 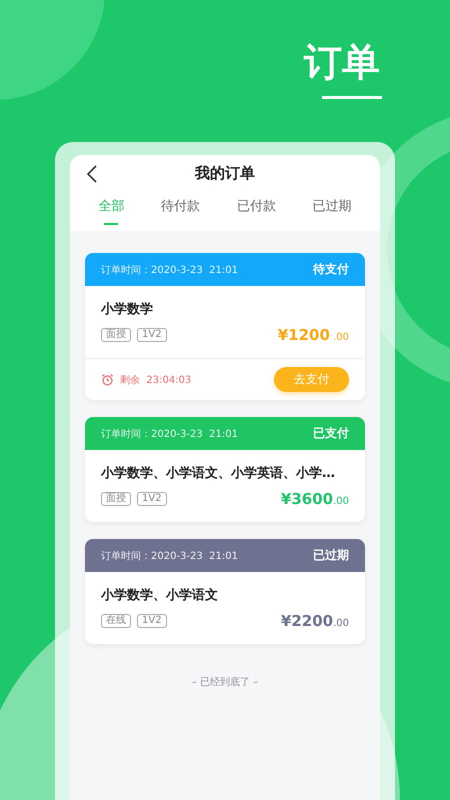 What do you see at coordinates (127, 309) in the screenshot?
I see `course-title: 小学数学` at bounding box center [127, 309].